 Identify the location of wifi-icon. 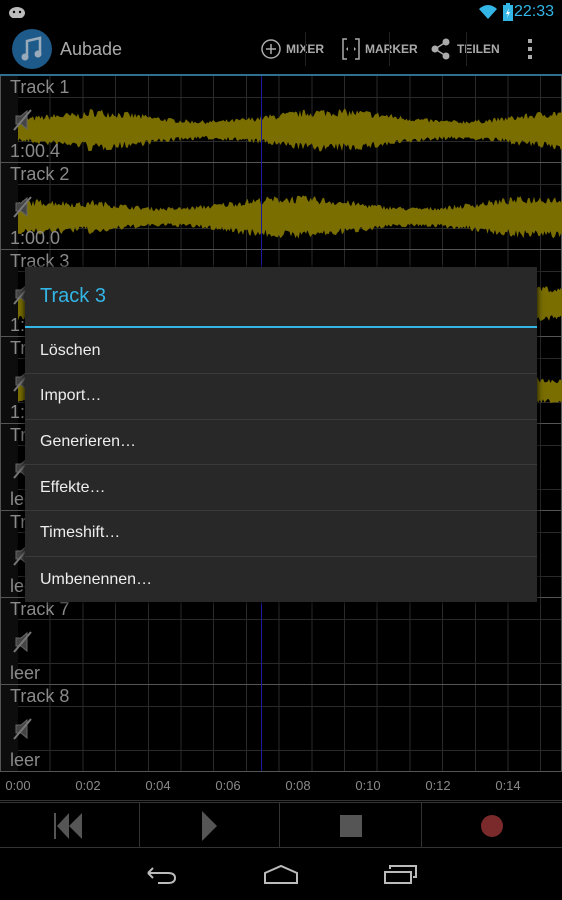
(488, 12).